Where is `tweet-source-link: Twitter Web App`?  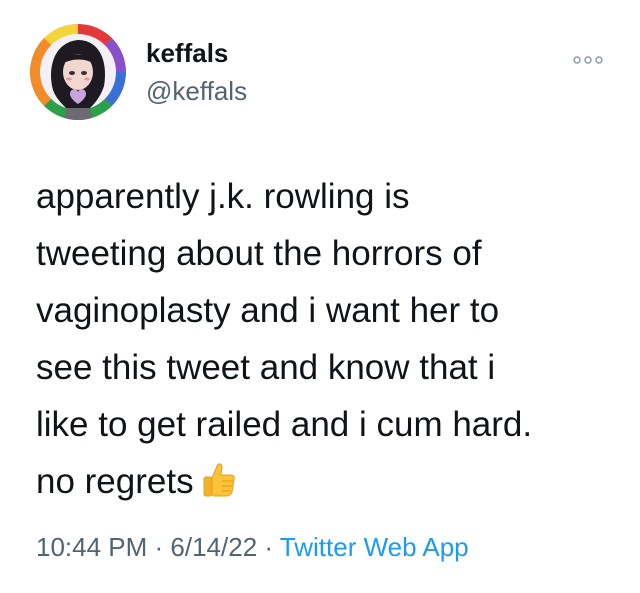 tweet-source-link: Twitter Web App is located at coordinates (374, 547).